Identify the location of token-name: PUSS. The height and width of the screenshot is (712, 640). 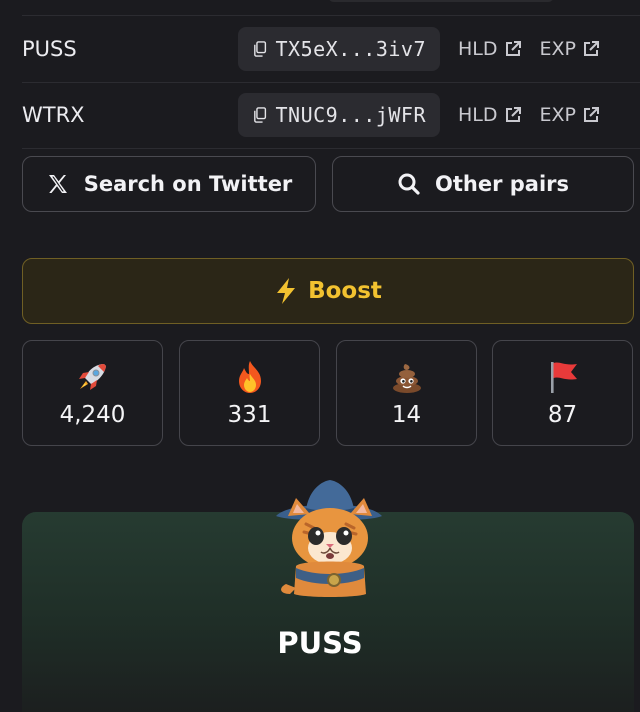
(49, 49).